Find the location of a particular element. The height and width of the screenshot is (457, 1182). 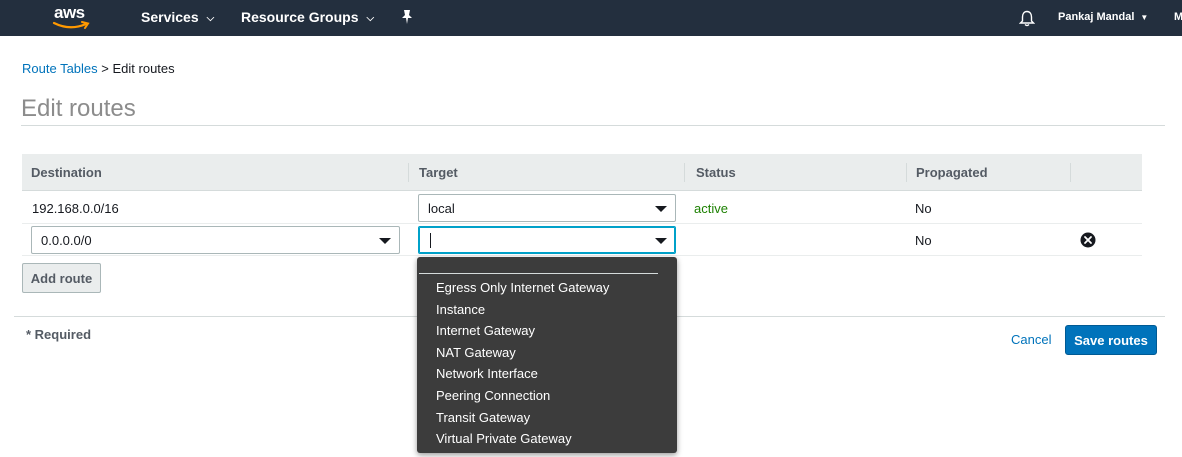

dropdown-divider is located at coordinates (538, 273).